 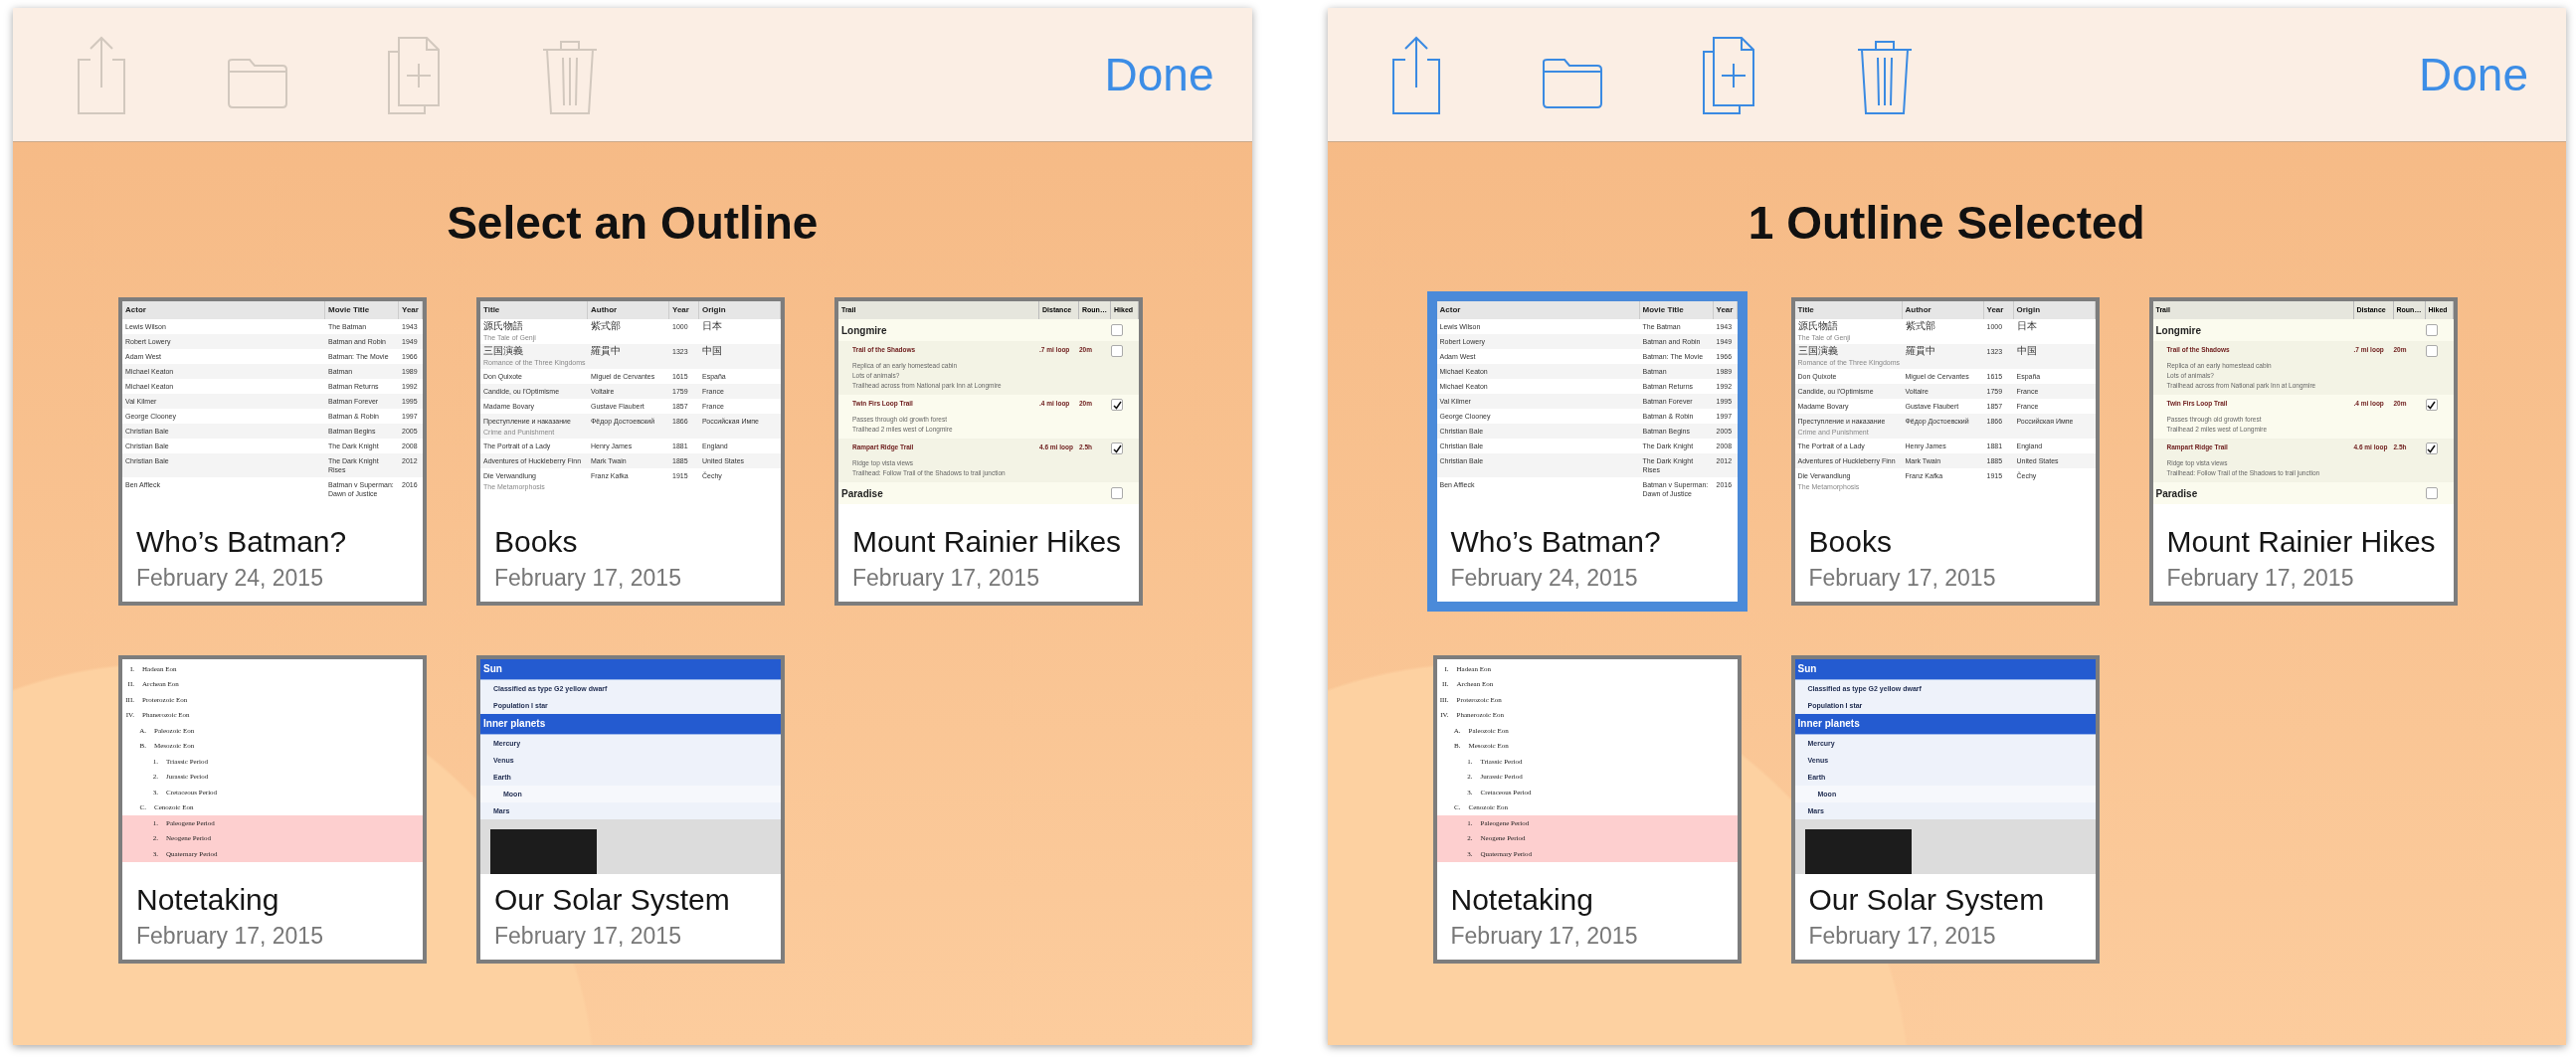 I want to click on page-title: Select an Outline, so click(x=633, y=223).